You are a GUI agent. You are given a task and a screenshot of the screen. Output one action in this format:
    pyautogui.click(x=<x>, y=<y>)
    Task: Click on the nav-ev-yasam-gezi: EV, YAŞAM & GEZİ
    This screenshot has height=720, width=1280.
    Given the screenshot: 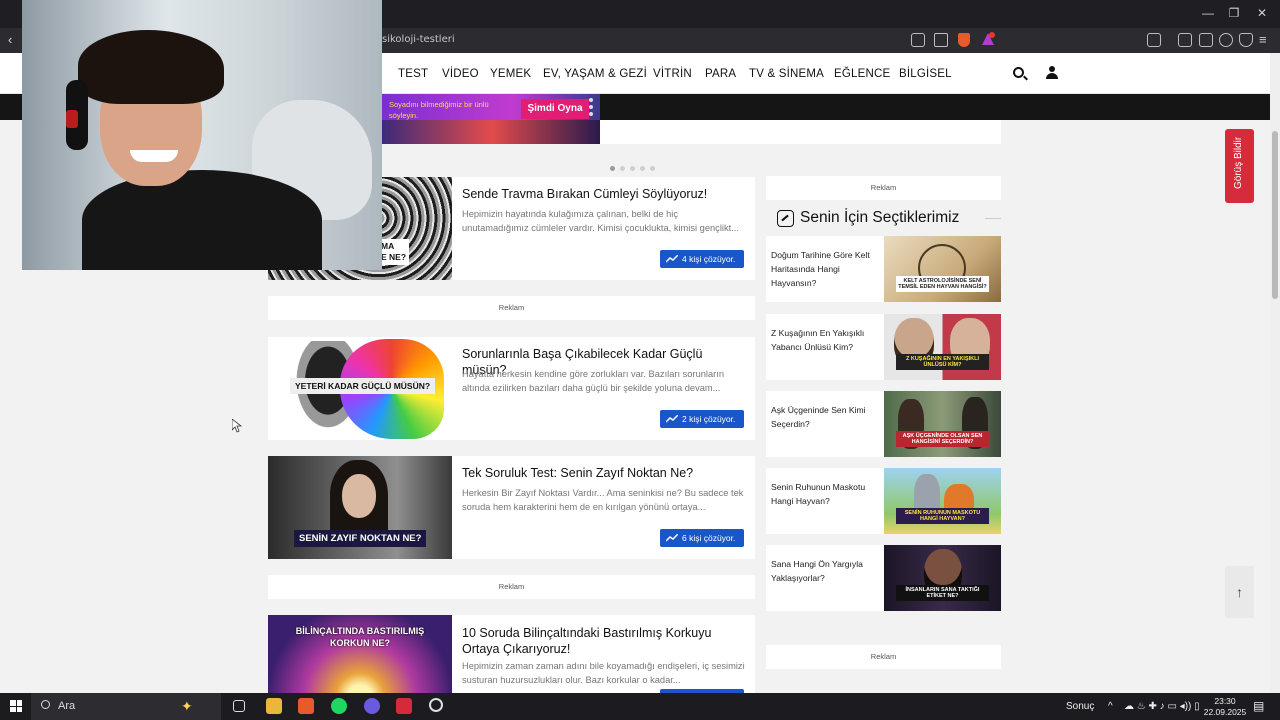 What is the action you would take?
    pyautogui.click(x=595, y=74)
    